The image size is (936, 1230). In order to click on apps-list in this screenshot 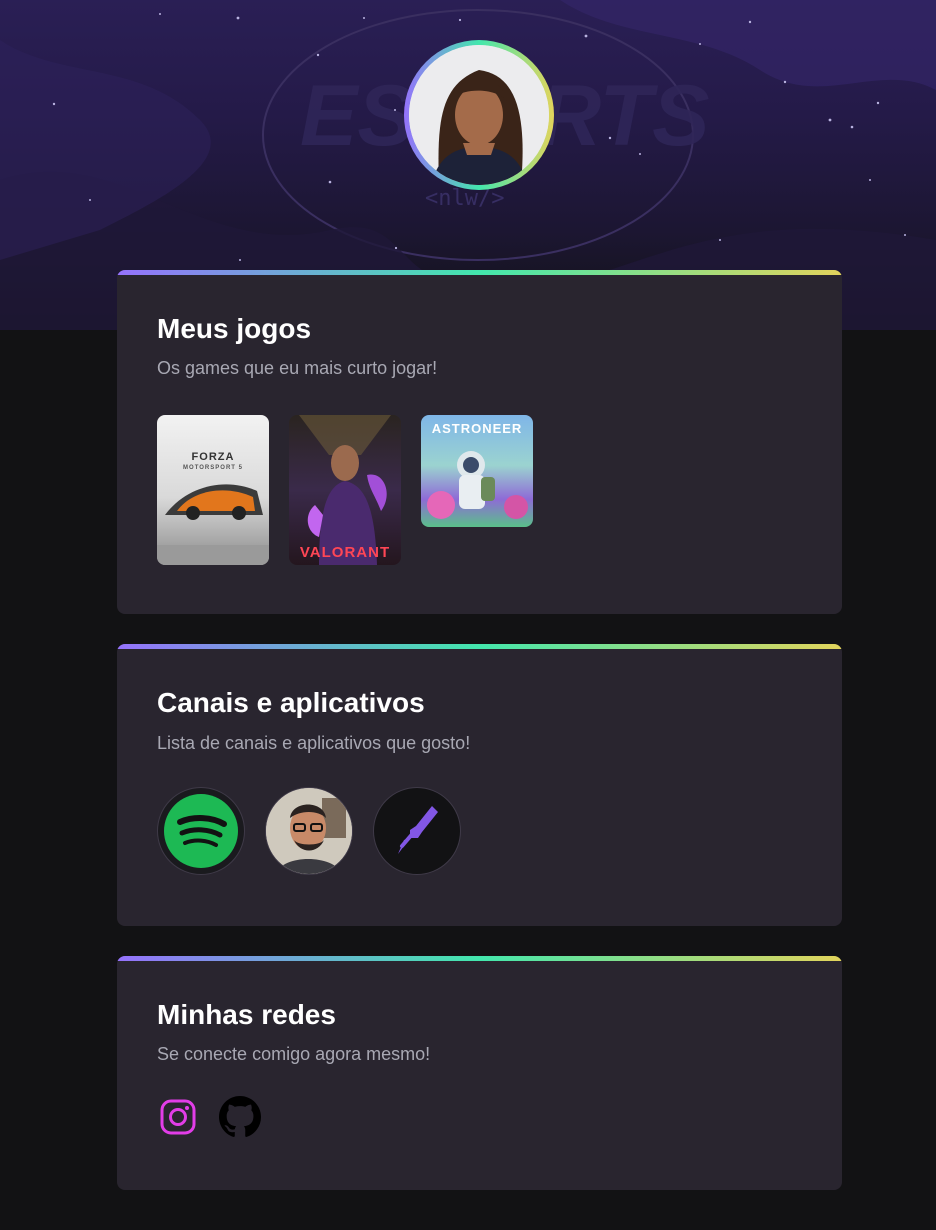, I will do `click(309, 831)`.